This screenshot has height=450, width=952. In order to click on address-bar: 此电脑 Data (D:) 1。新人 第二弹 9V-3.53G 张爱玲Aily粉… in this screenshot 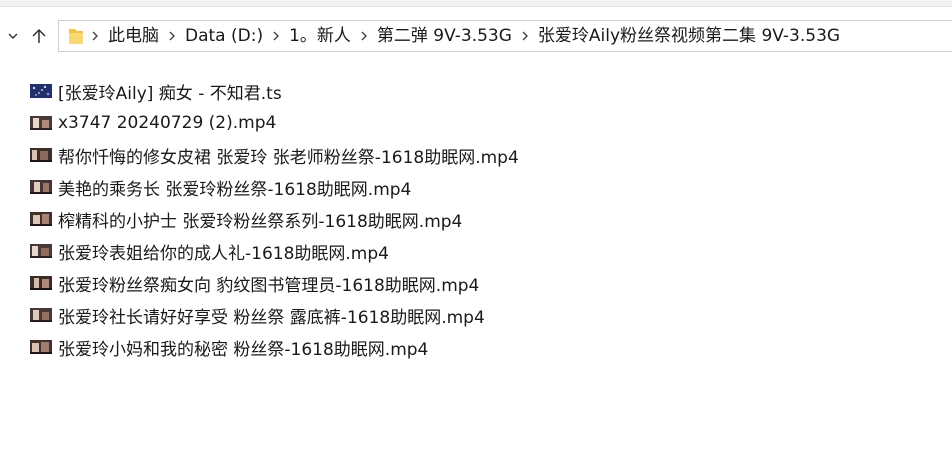, I will do `click(505, 36)`.